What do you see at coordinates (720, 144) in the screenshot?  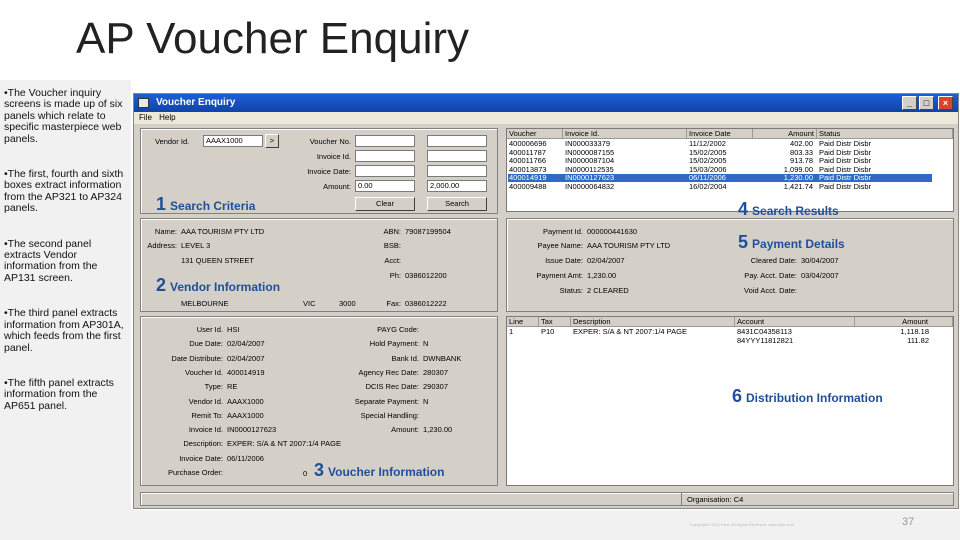 I see `result-cell: 11/12/2002` at bounding box center [720, 144].